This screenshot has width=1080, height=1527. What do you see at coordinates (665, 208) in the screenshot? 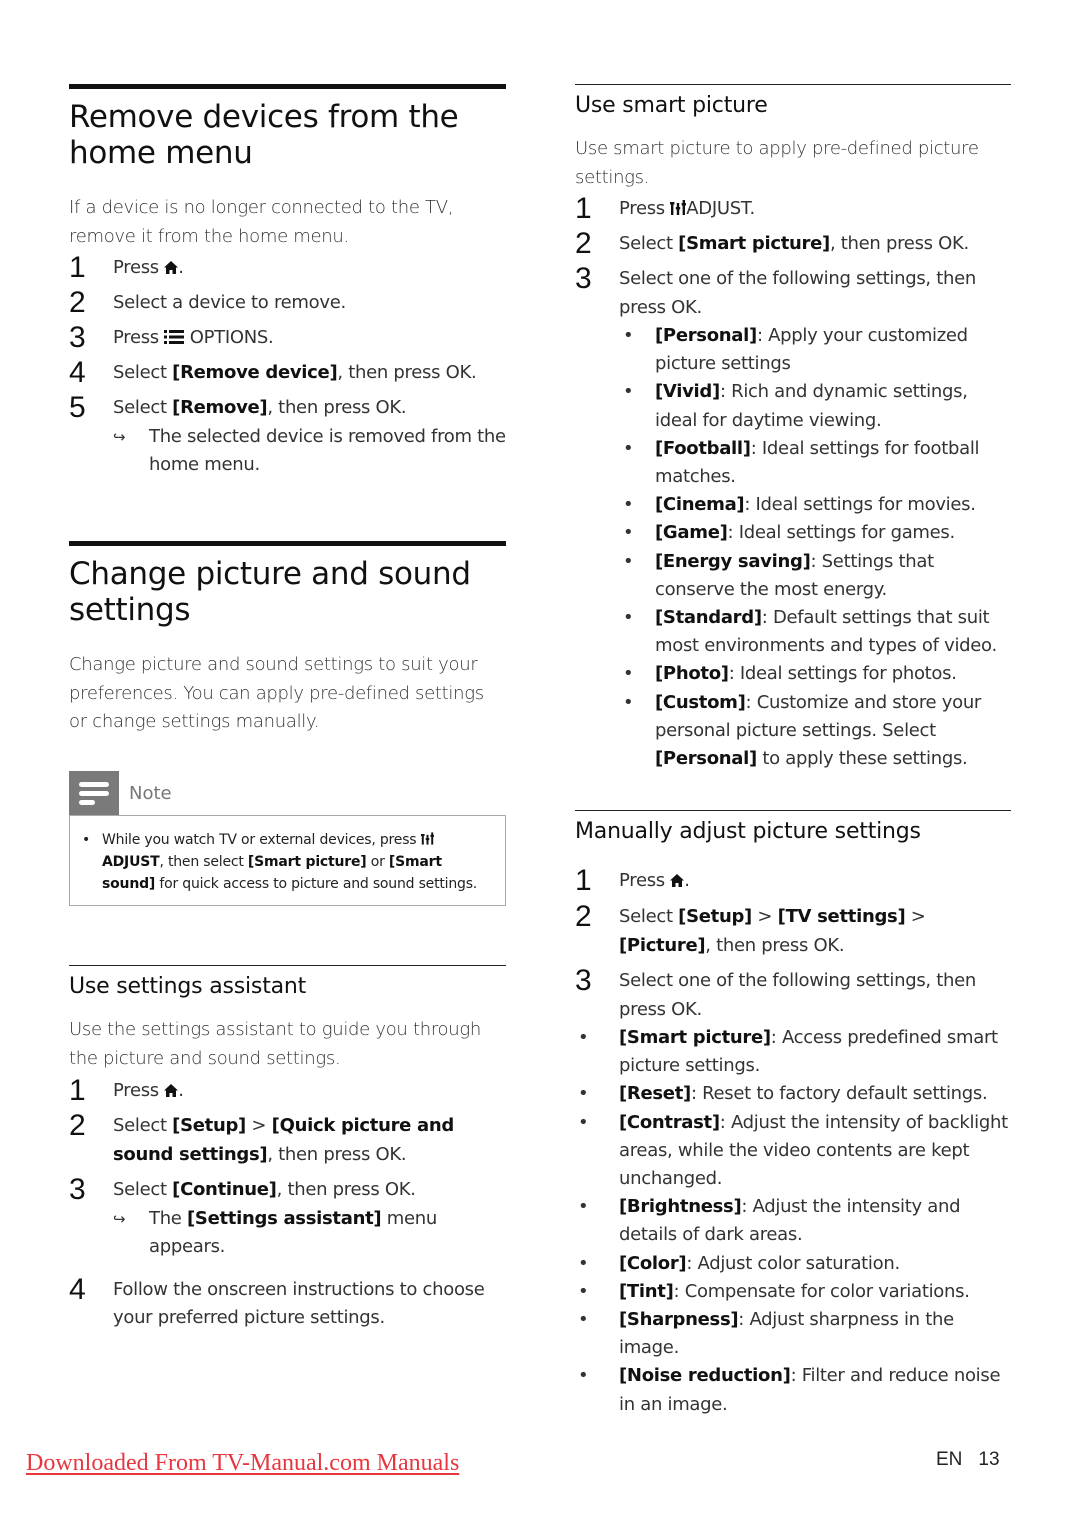
I see `step-item: 1 Press ADJUST.` at bounding box center [665, 208].